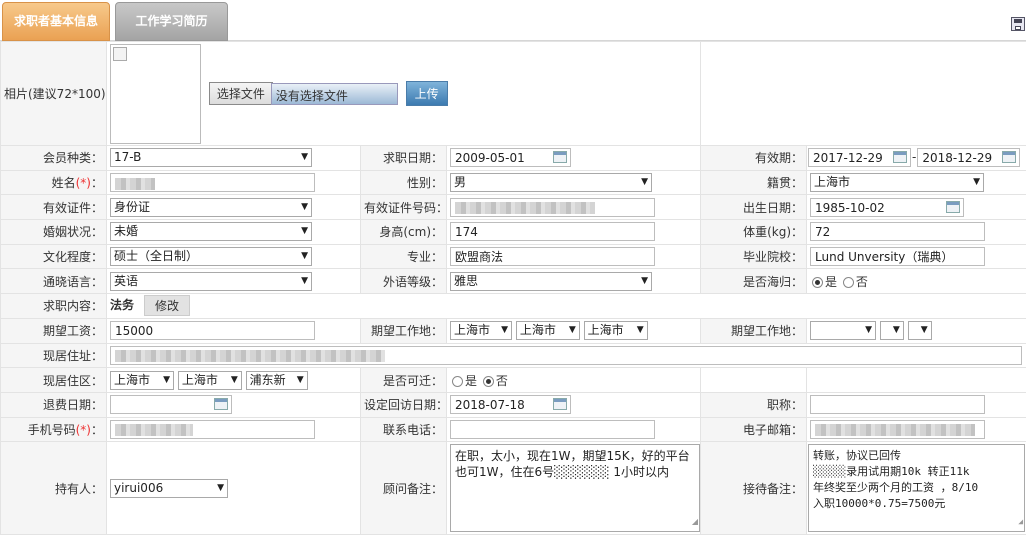 The height and width of the screenshot is (543, 1026). Describe the element at coordinates (754, 281) in the screenshot. I see `returnee-label: 是否海归：` at that location.